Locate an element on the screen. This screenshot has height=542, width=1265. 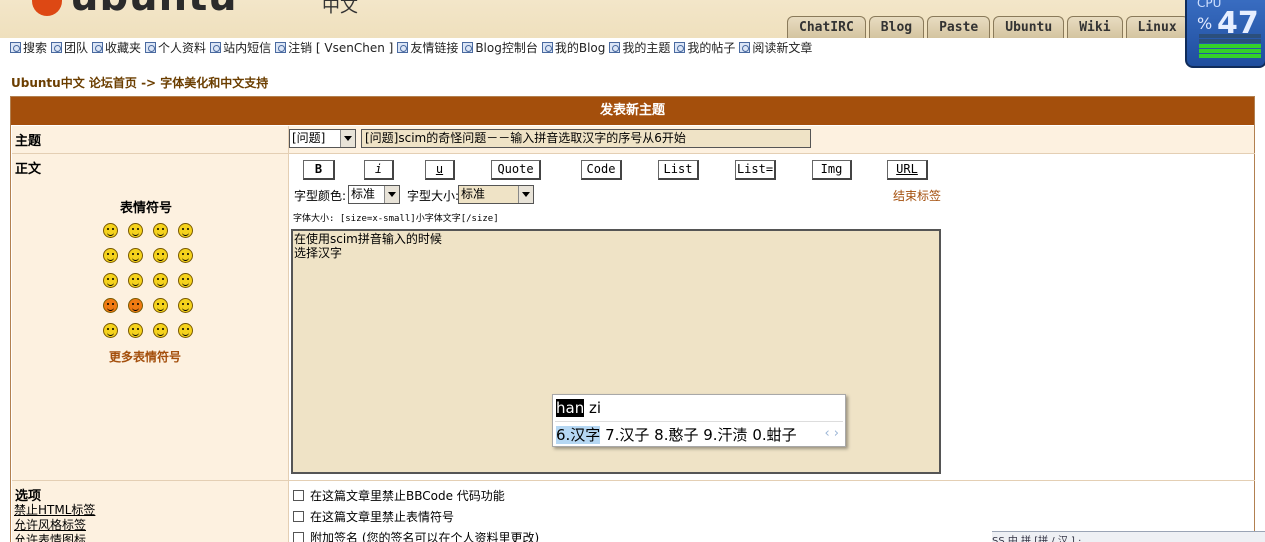
tab-wiki: Wiki is located at coordinates (1095, 27).